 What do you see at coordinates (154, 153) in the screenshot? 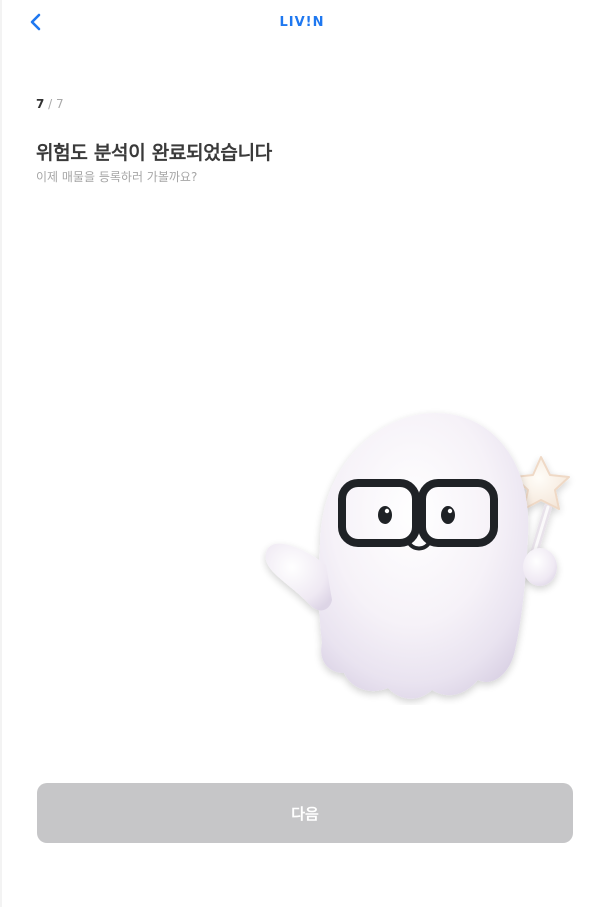
I see `page-title: 위험도 분석이 완료되었습니다` at bounding box center [154, 153].